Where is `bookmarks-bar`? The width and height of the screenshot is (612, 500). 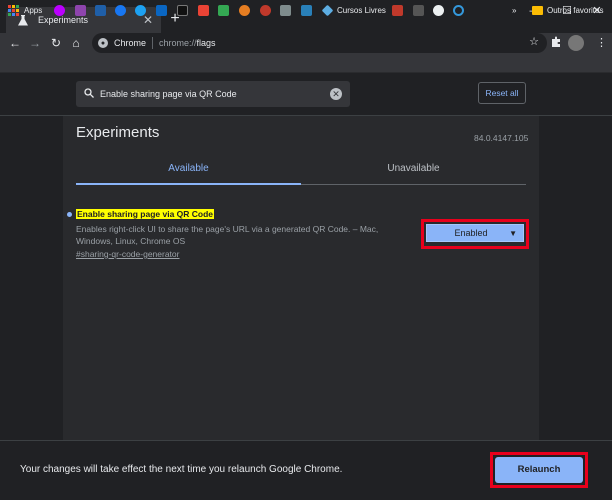 bookmarks-bar is located at coordinates (306, 63).